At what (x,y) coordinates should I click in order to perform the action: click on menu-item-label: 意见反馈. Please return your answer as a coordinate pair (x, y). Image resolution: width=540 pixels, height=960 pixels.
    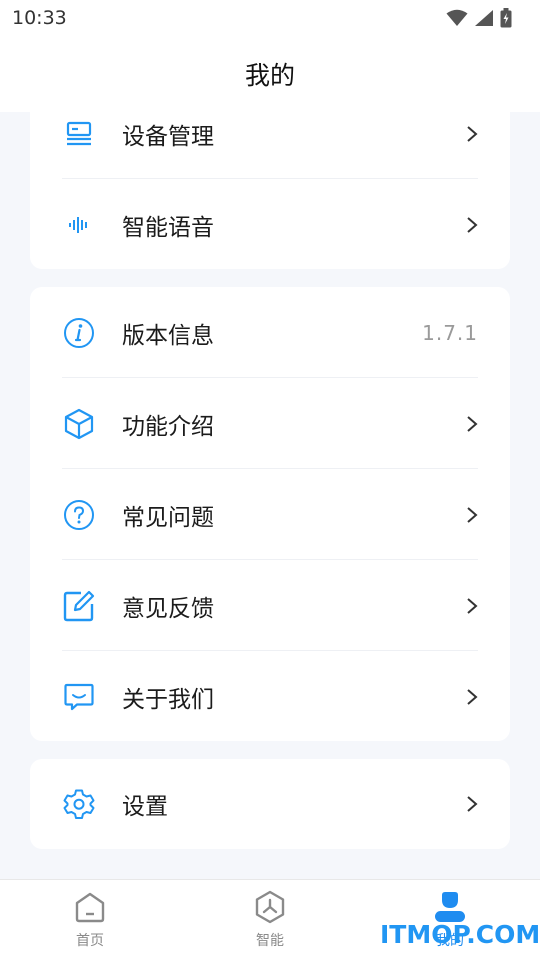
    Looking at the image, I should click on (168, 608).